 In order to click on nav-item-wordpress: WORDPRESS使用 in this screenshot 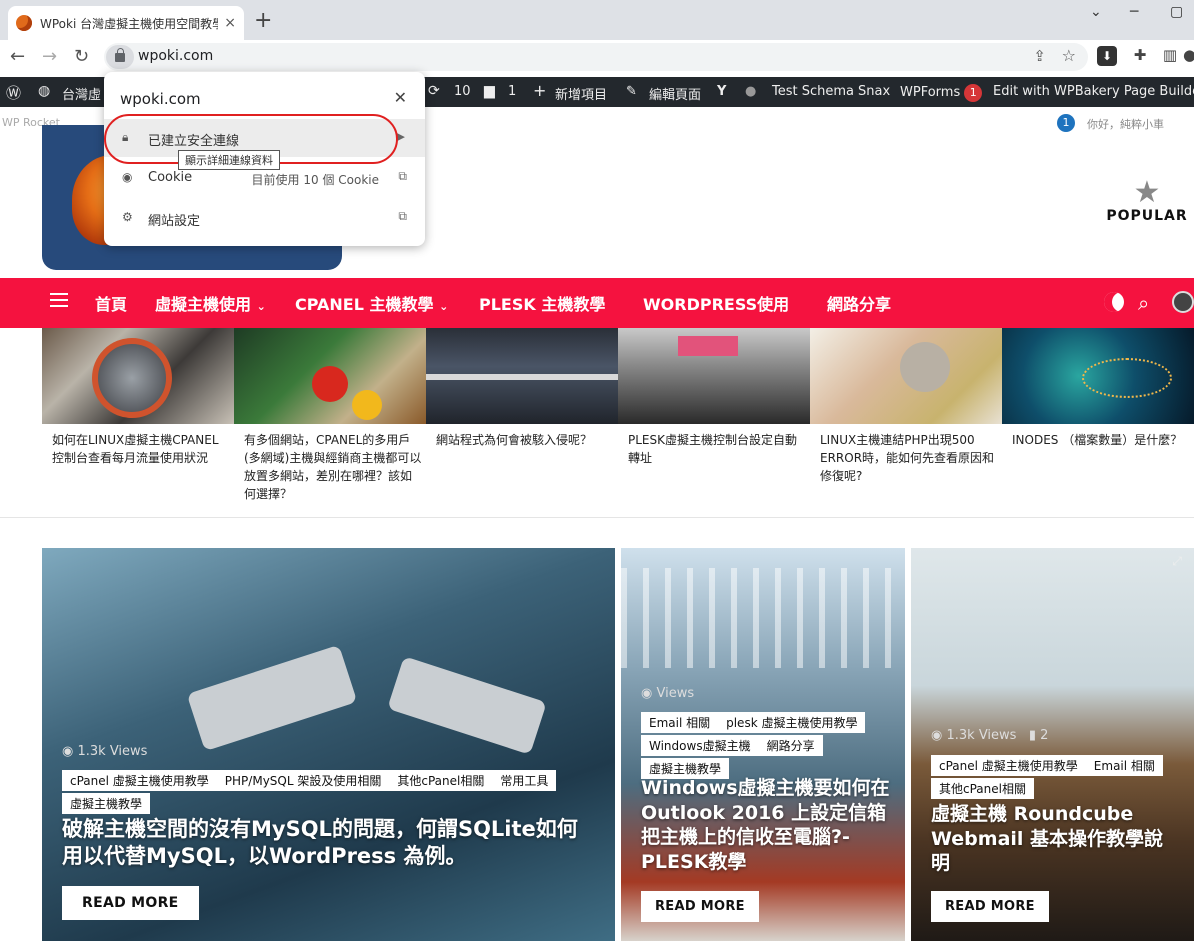, I will do `click(716, 303)`.